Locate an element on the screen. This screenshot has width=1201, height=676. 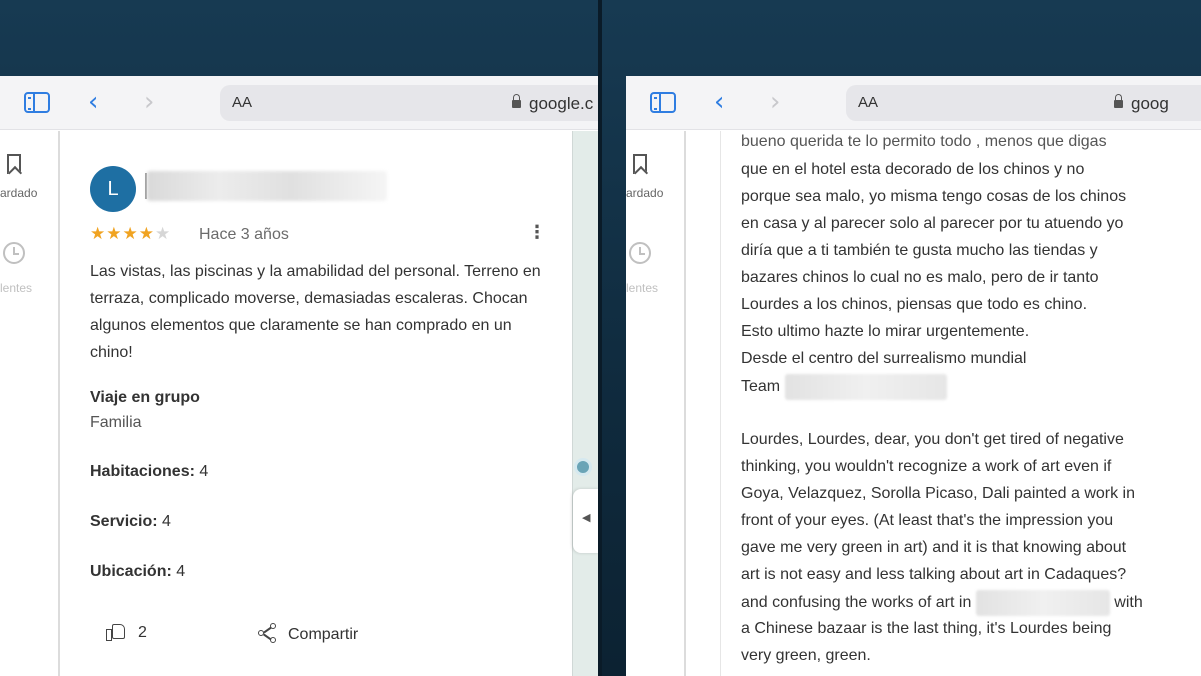
blurred-hotel-name is located at coordinates (1042, 603).